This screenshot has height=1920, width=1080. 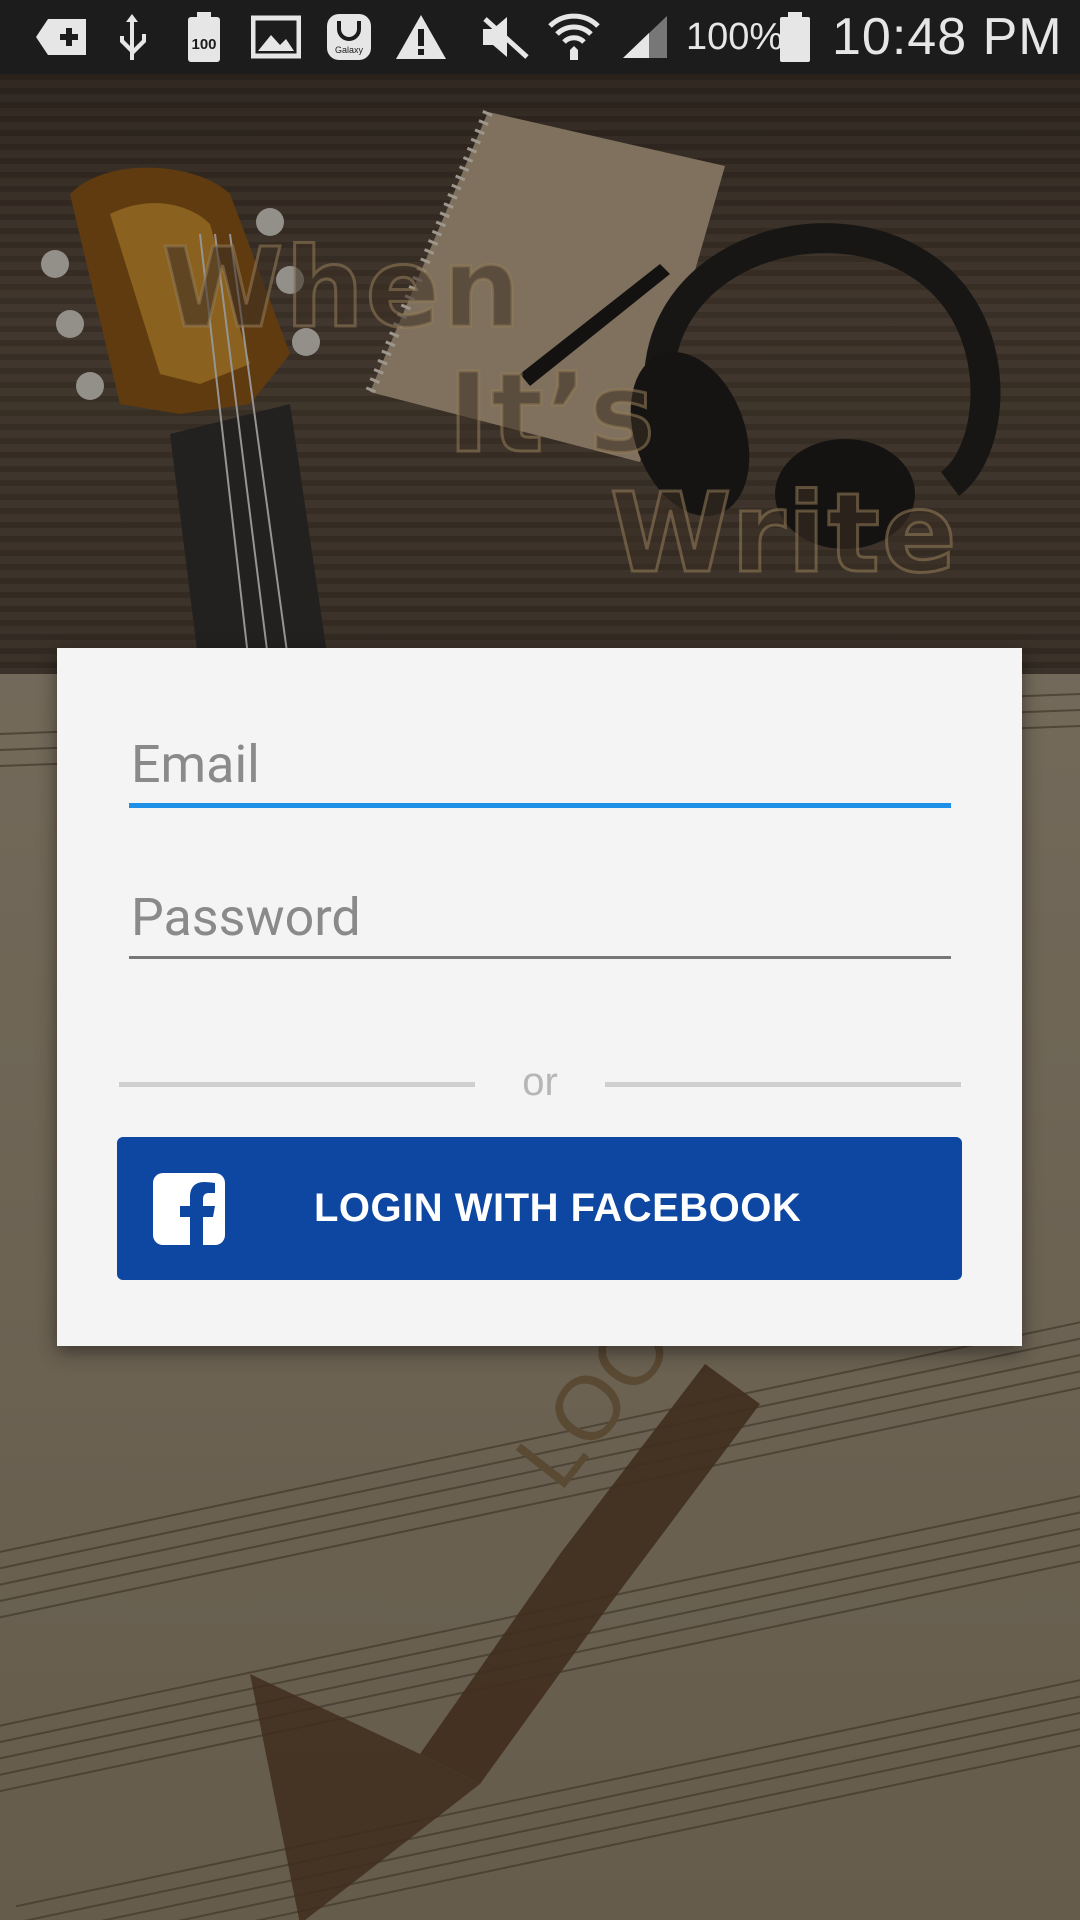 What do you see at coordinates (784, 533) in the screenshot?
I see `logo-word-3: Write` at bounding box center [784, 533].